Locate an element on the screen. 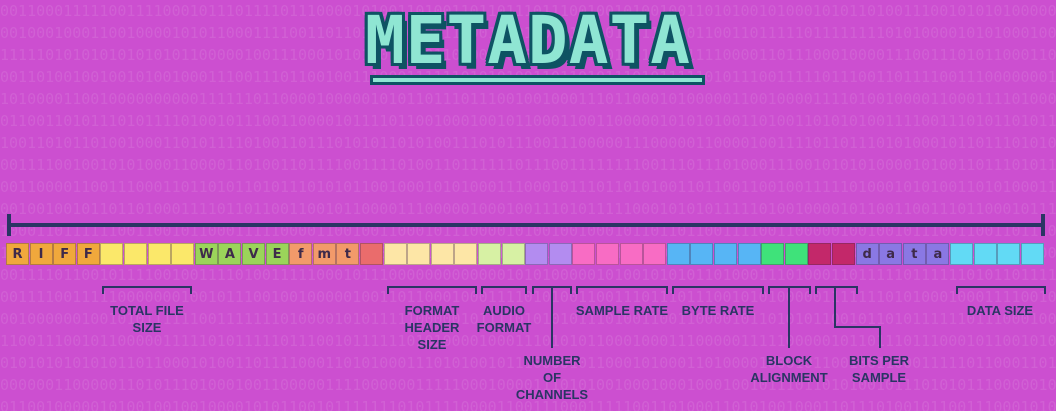 This screenshot has width=1056, height=411. byte-cell: W is located at coordinates (206, 254).